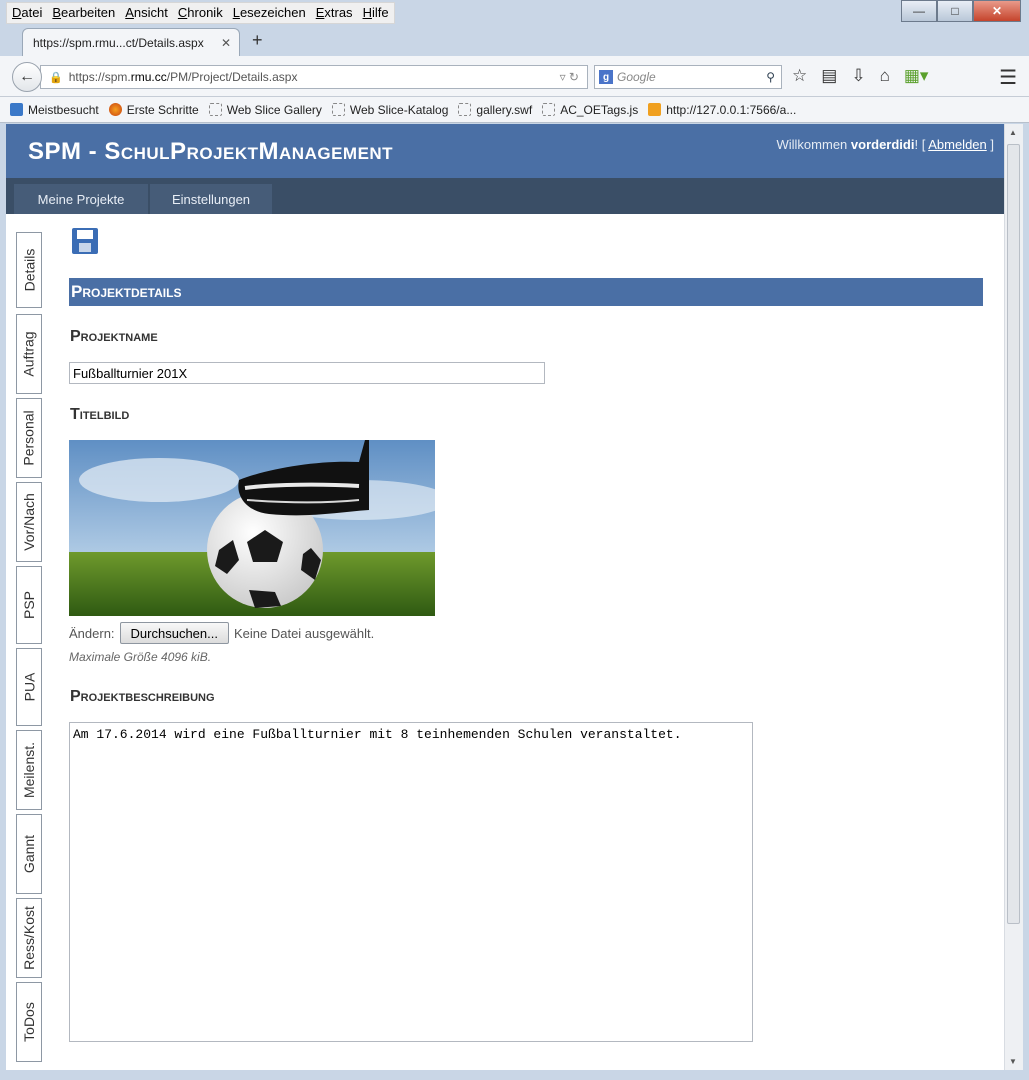 The width and height of the screenshot is (1029, 1080). What do you see at coordinates (131, 42) in the screenshot?
I see `browser-tab: https://spm.rmu...ct/Details.aspx ✕` at bounding box center [131, 42].